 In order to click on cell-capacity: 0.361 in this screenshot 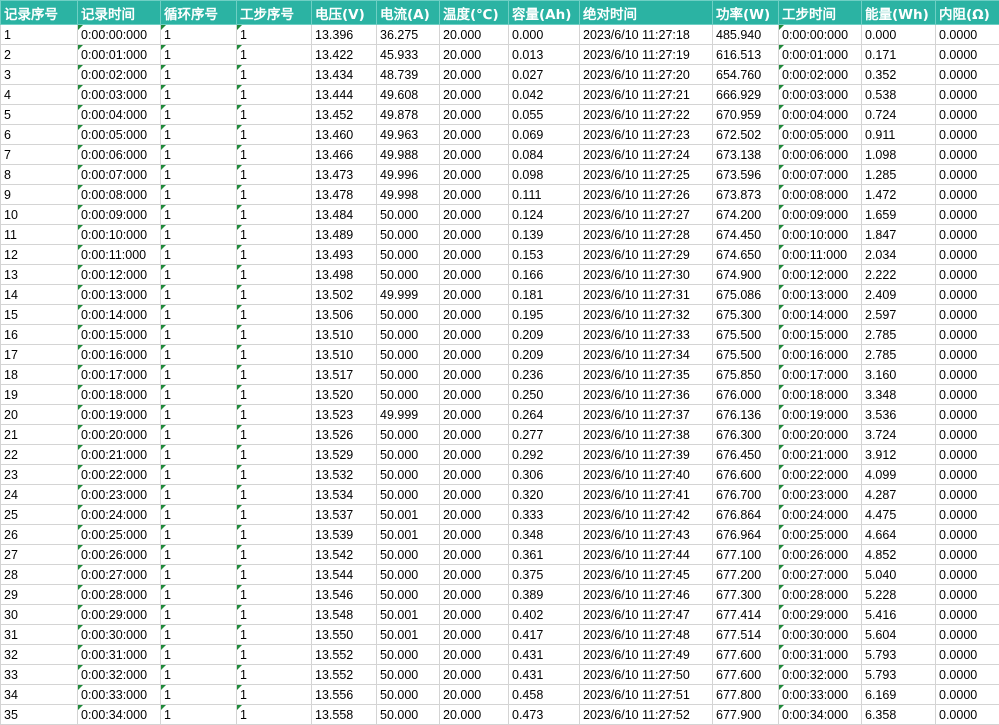, I will do `click(544, 555)`.